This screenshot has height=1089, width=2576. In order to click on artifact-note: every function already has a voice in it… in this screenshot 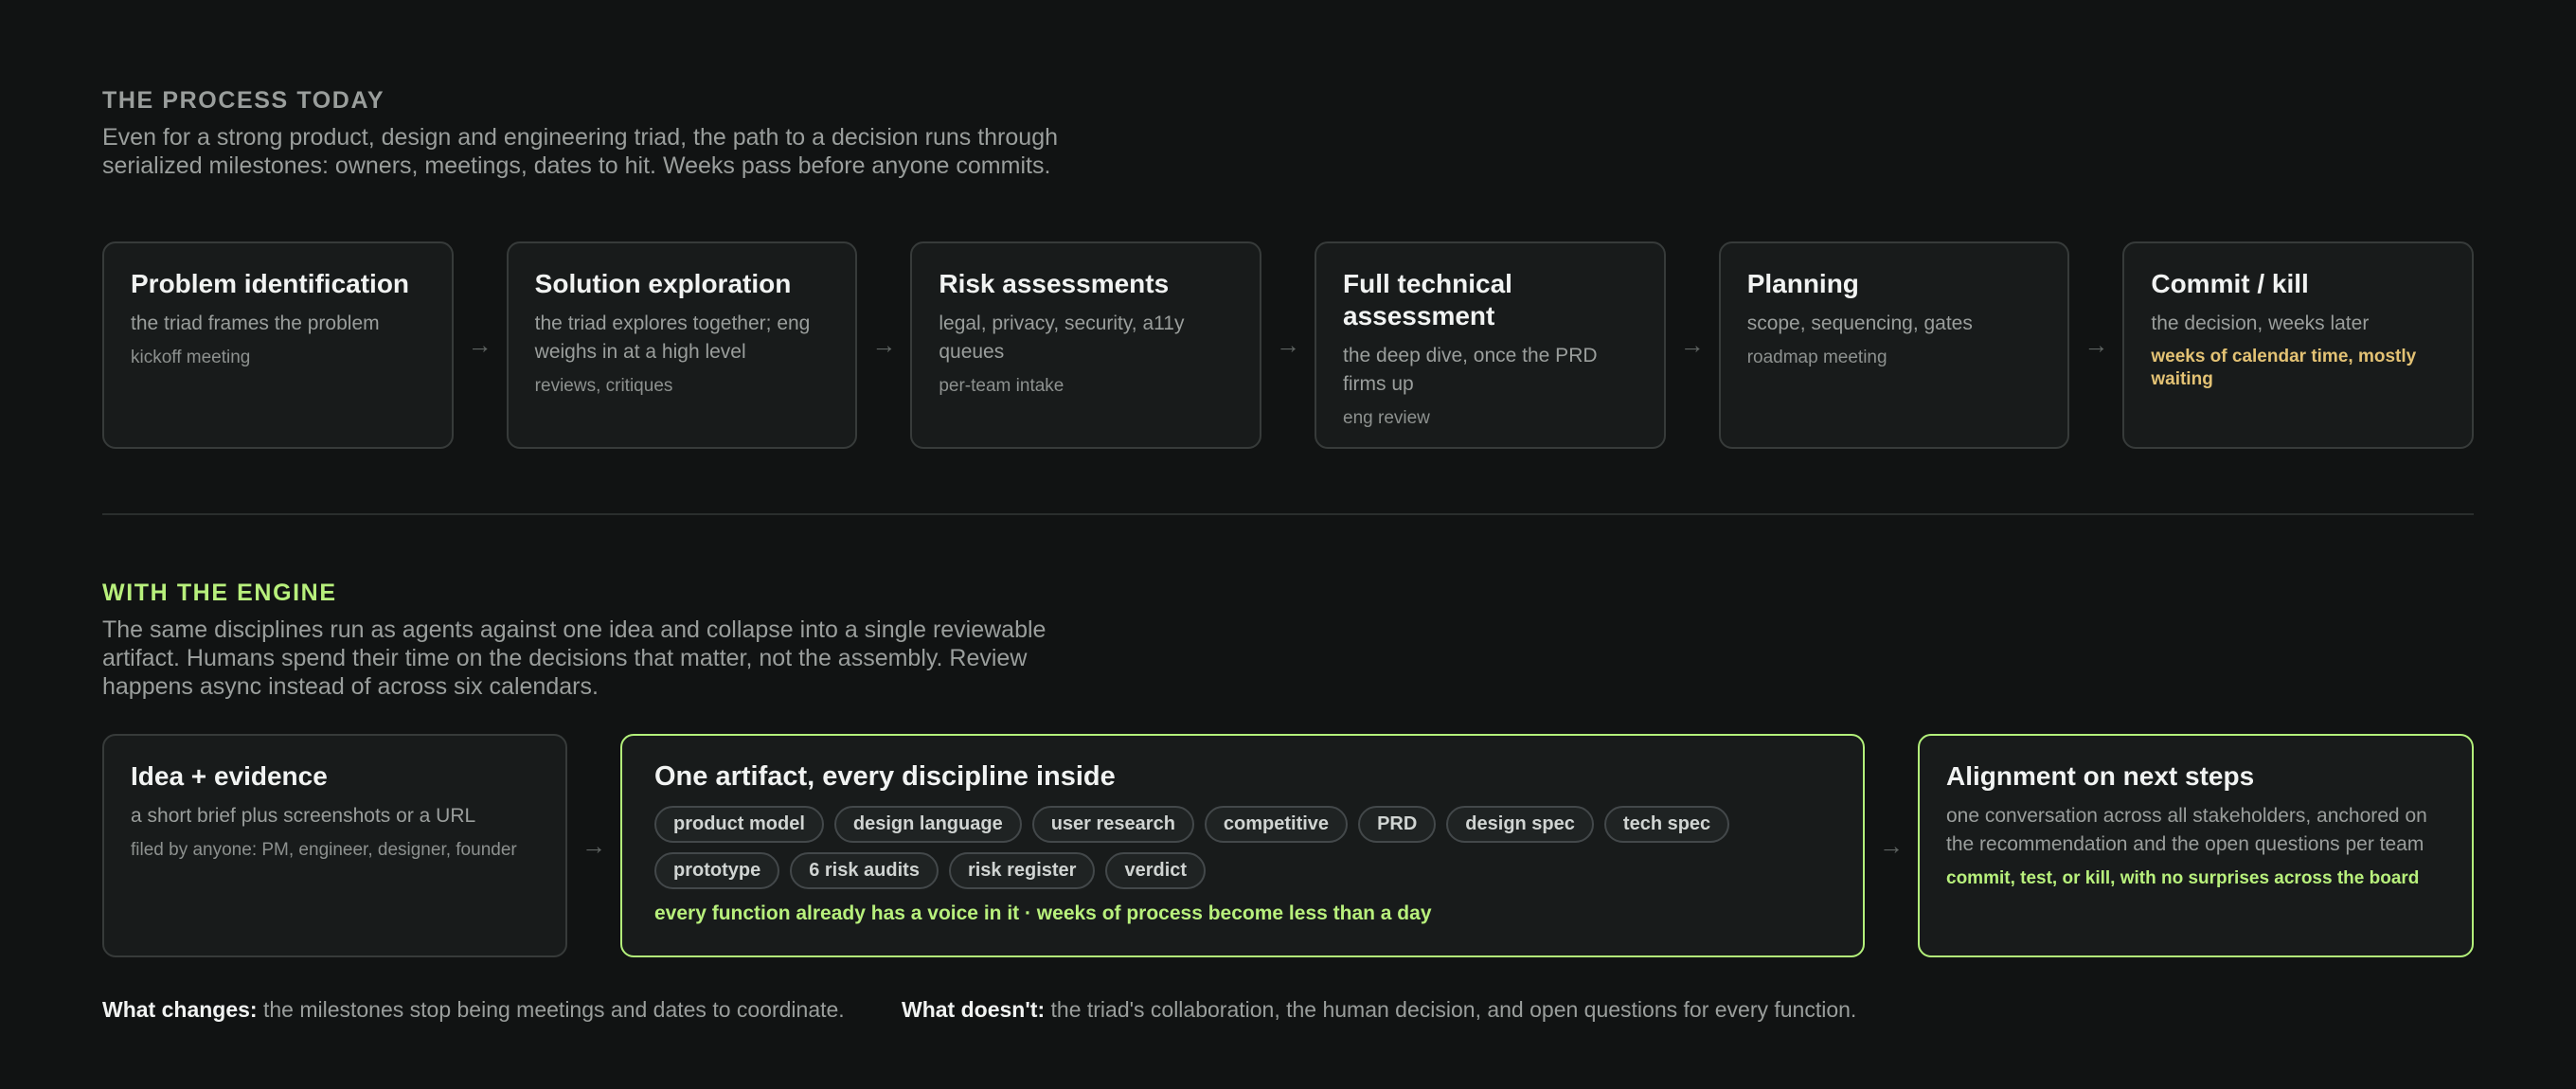, I will do `click(1043, 913)`.